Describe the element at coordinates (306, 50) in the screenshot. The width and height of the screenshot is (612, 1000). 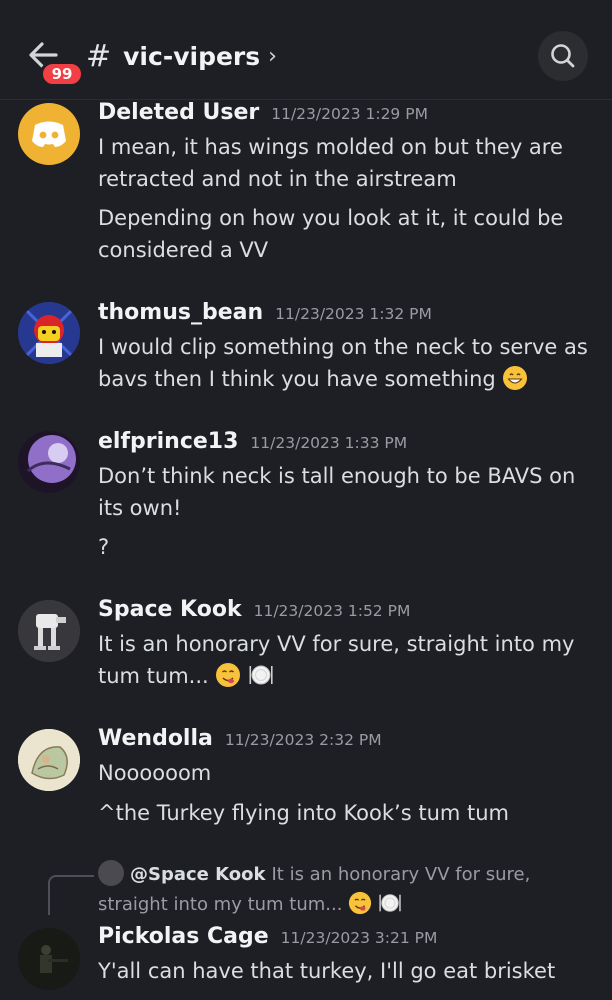
I see `channel-header: 99 # vic-vipers ›` at that location.